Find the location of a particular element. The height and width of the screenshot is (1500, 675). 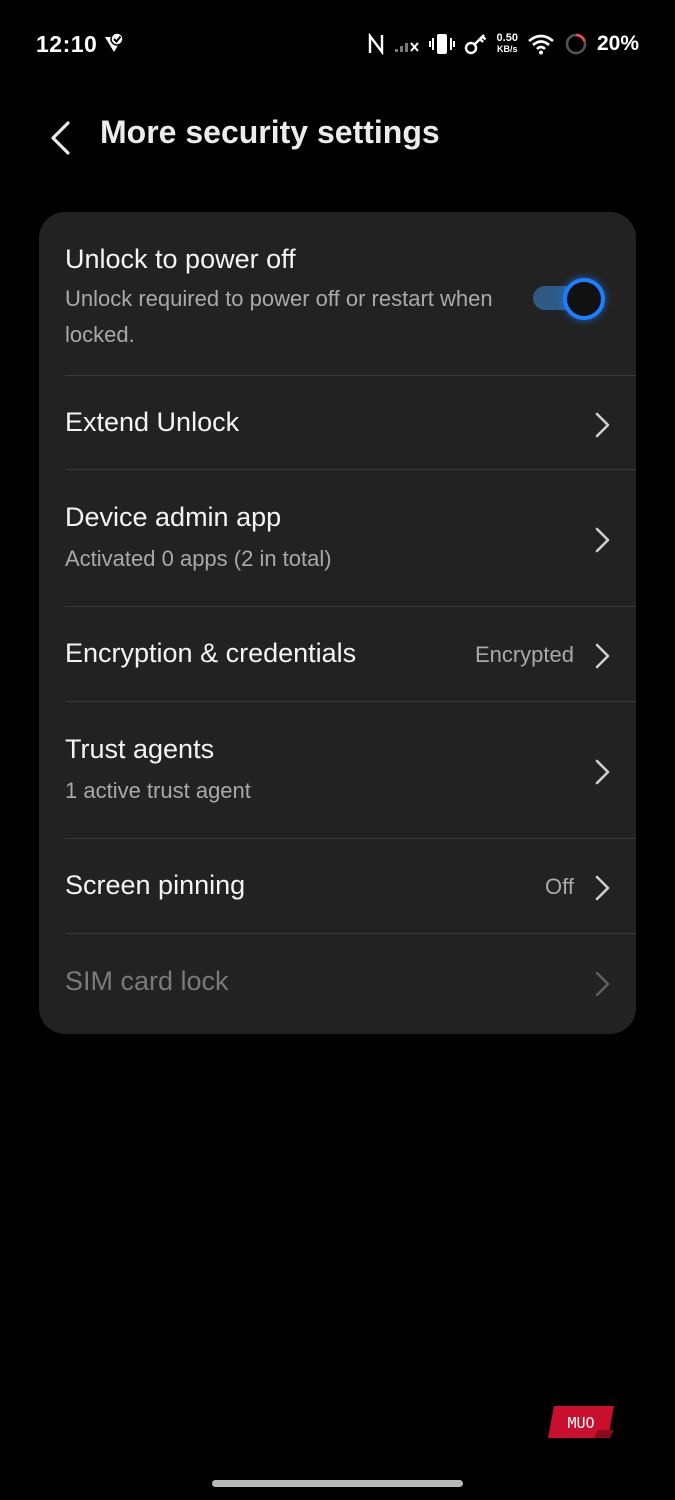

network-speed: 0.50 KB/s is located at coordinates (507, 44).